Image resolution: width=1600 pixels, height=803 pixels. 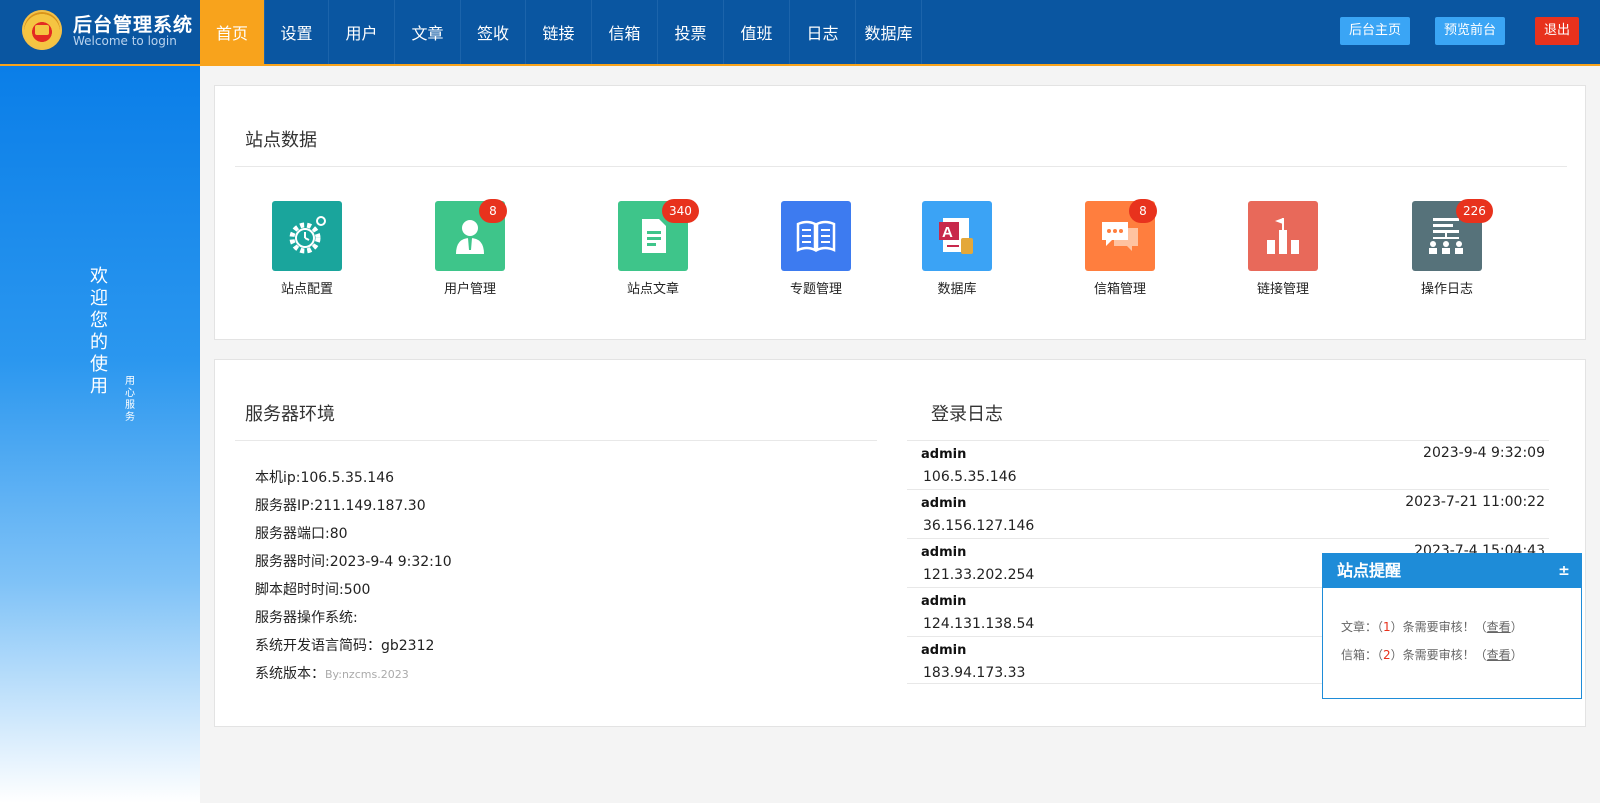 What do you see at coordinates (1475, 502) in the screenshot?
I see `log-time: 2023-7-21 11:00:22` at bounding box center [1475, 502].